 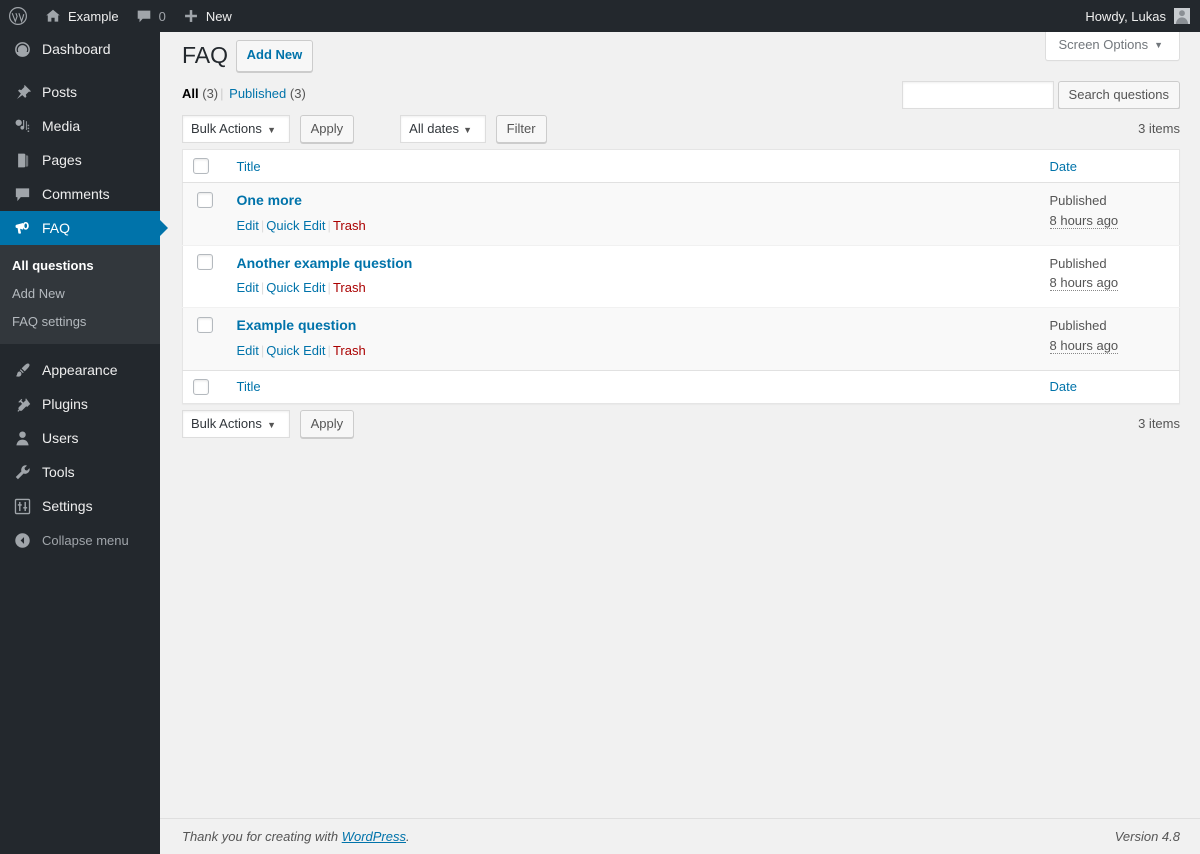 What do you see at coordinates (67, 506) in the screenshot?
I see `sidebar-item-label: Settings` at bounding box center [67, 506].